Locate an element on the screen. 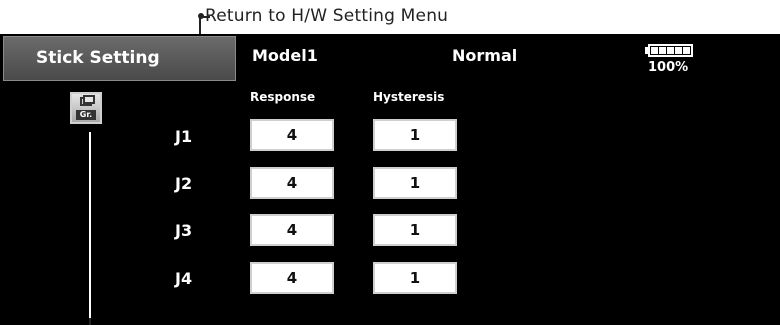 Image resolution: width=780 pixels, height=325 pixels. battery-icon is located at coordinates (670, 50).